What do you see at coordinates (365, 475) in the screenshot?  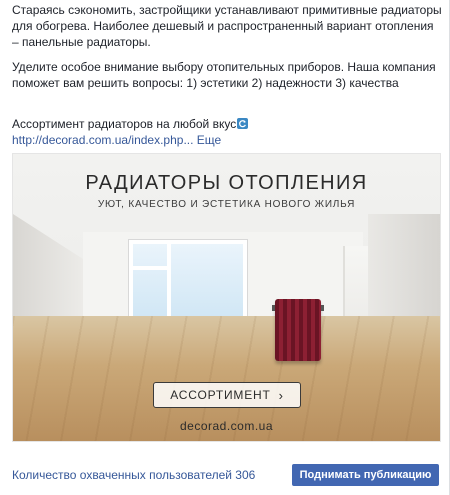 I see `boost-post-button: Поднимать публикацию` at bounding box center [365, 475].